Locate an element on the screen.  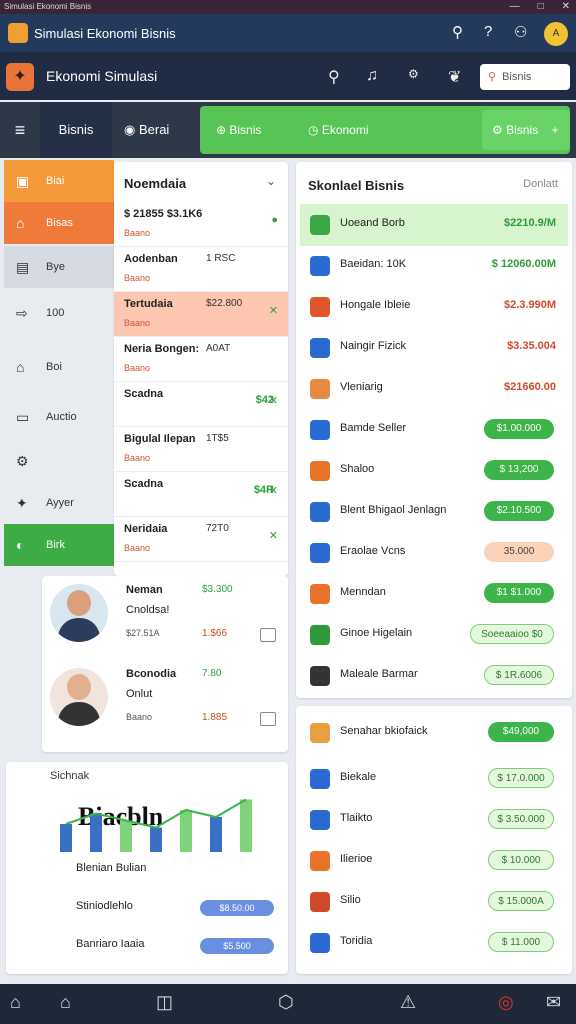
business-row: Uoeand Borb $2210.9/M is located at coordinates (434, 225).